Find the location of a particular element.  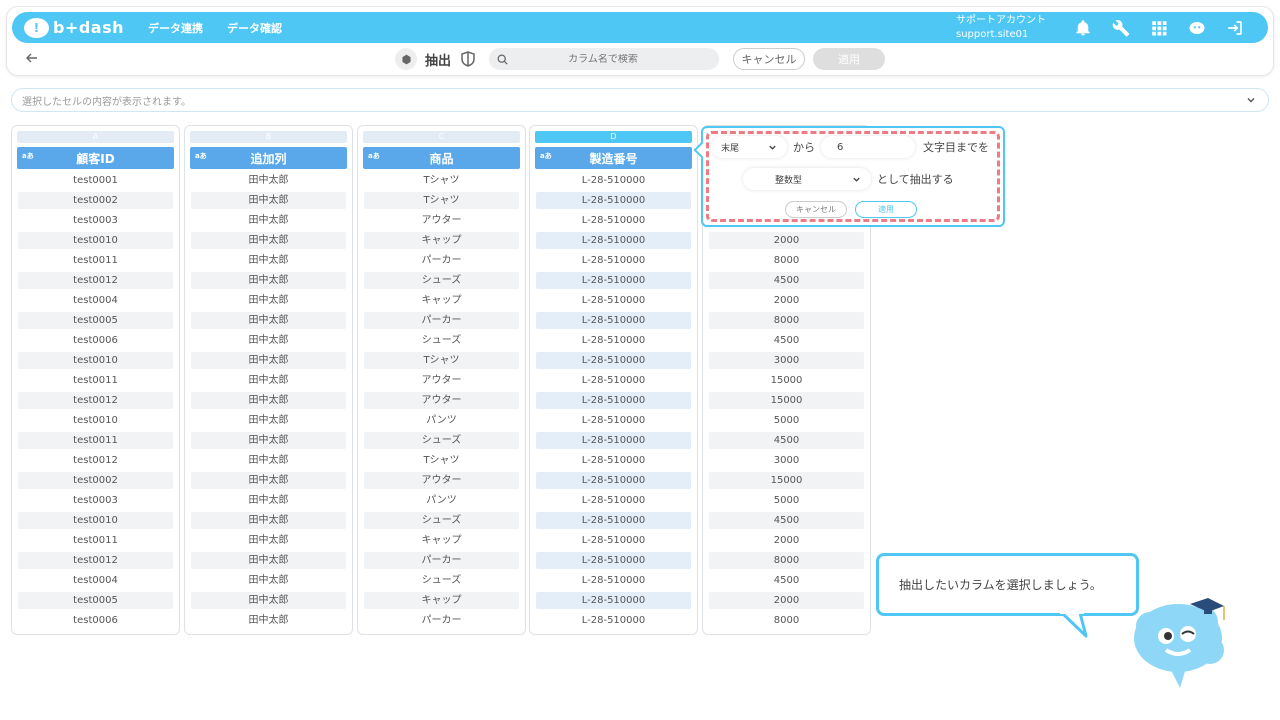

column-letter: D is located at coordinates (613, 137).